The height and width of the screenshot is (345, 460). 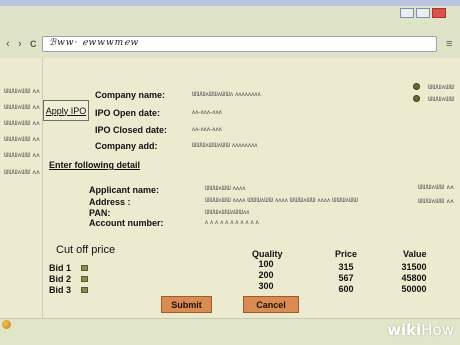 What do you see at coordinates (437, 330) in the screenshot?
I see `watermark-how: How` at bounding box center [437, 330].